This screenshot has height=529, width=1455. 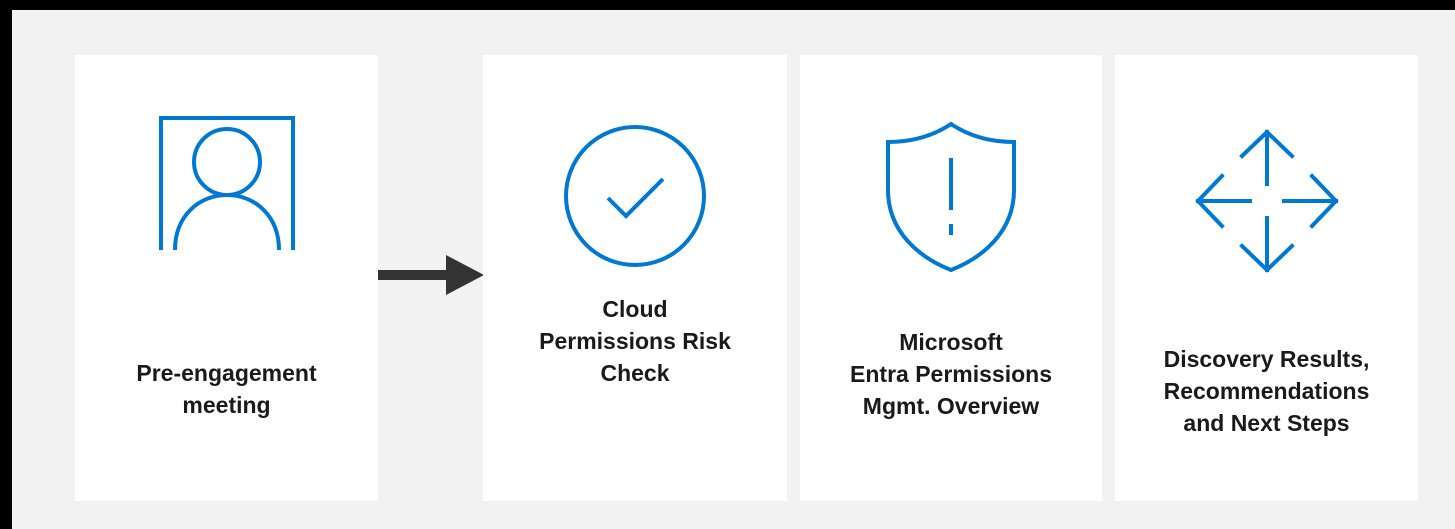 What do you see at coordinates (951, 199) in the screenshot?
I see `shield-alert-icon` at bounding box center [951, 199].